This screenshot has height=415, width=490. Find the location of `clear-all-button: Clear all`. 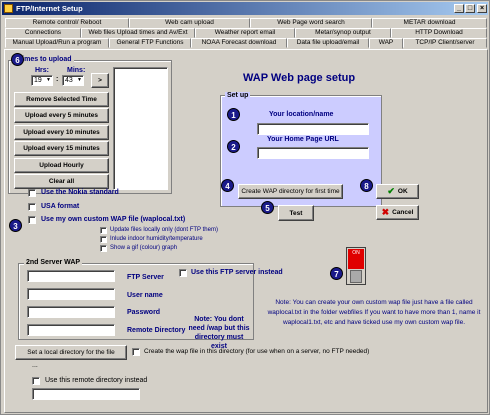

clear-all-button: Clear all is located at coordinates (61, 181).